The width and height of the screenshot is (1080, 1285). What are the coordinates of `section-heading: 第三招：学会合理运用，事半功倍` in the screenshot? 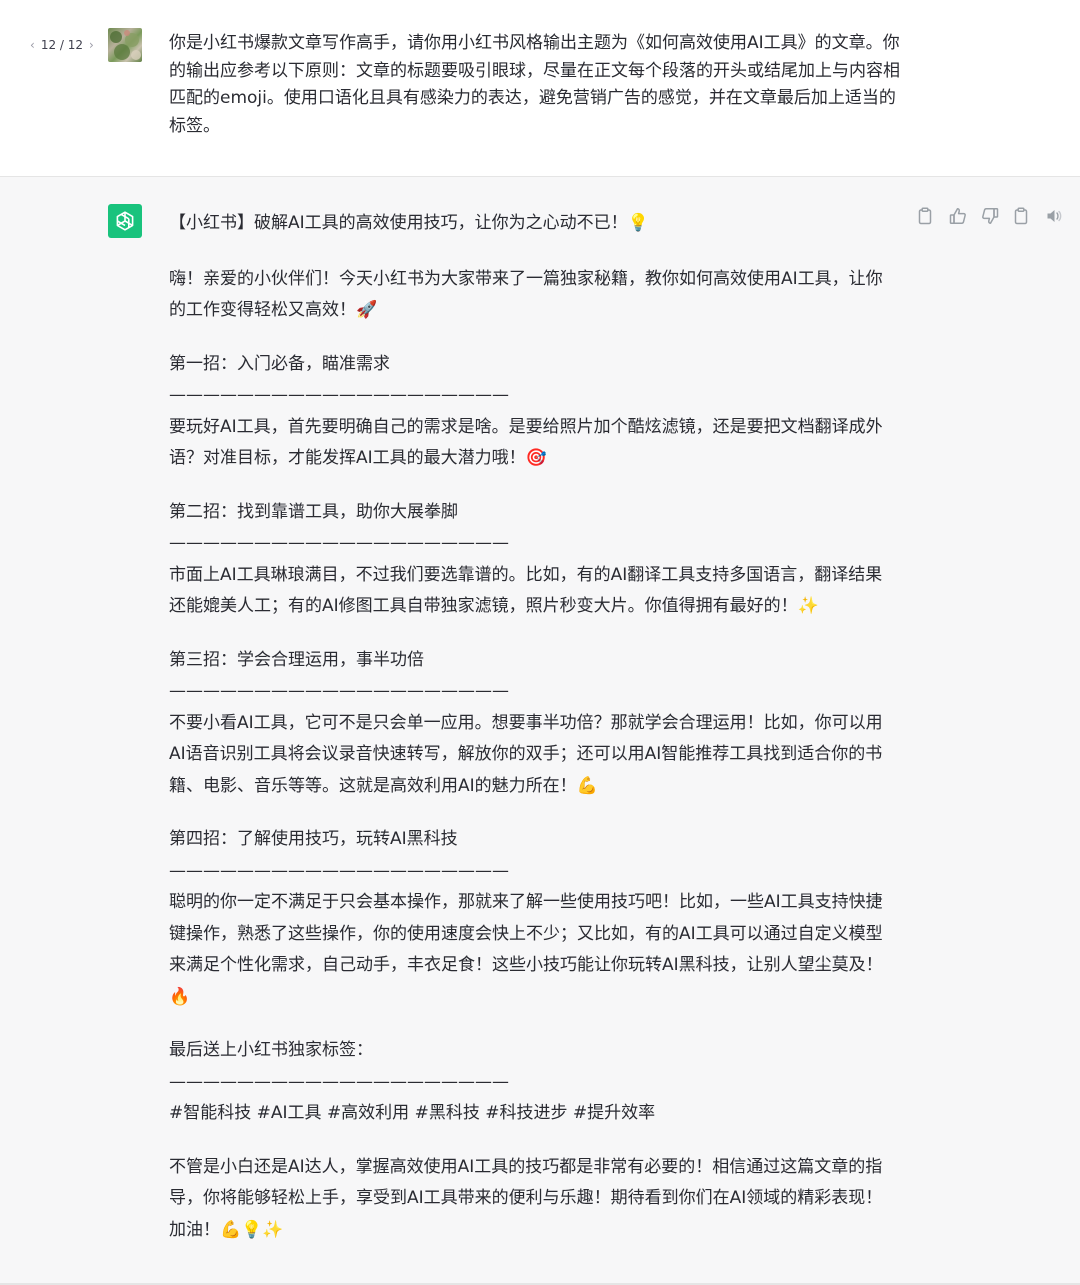 It's located at (296, 659).